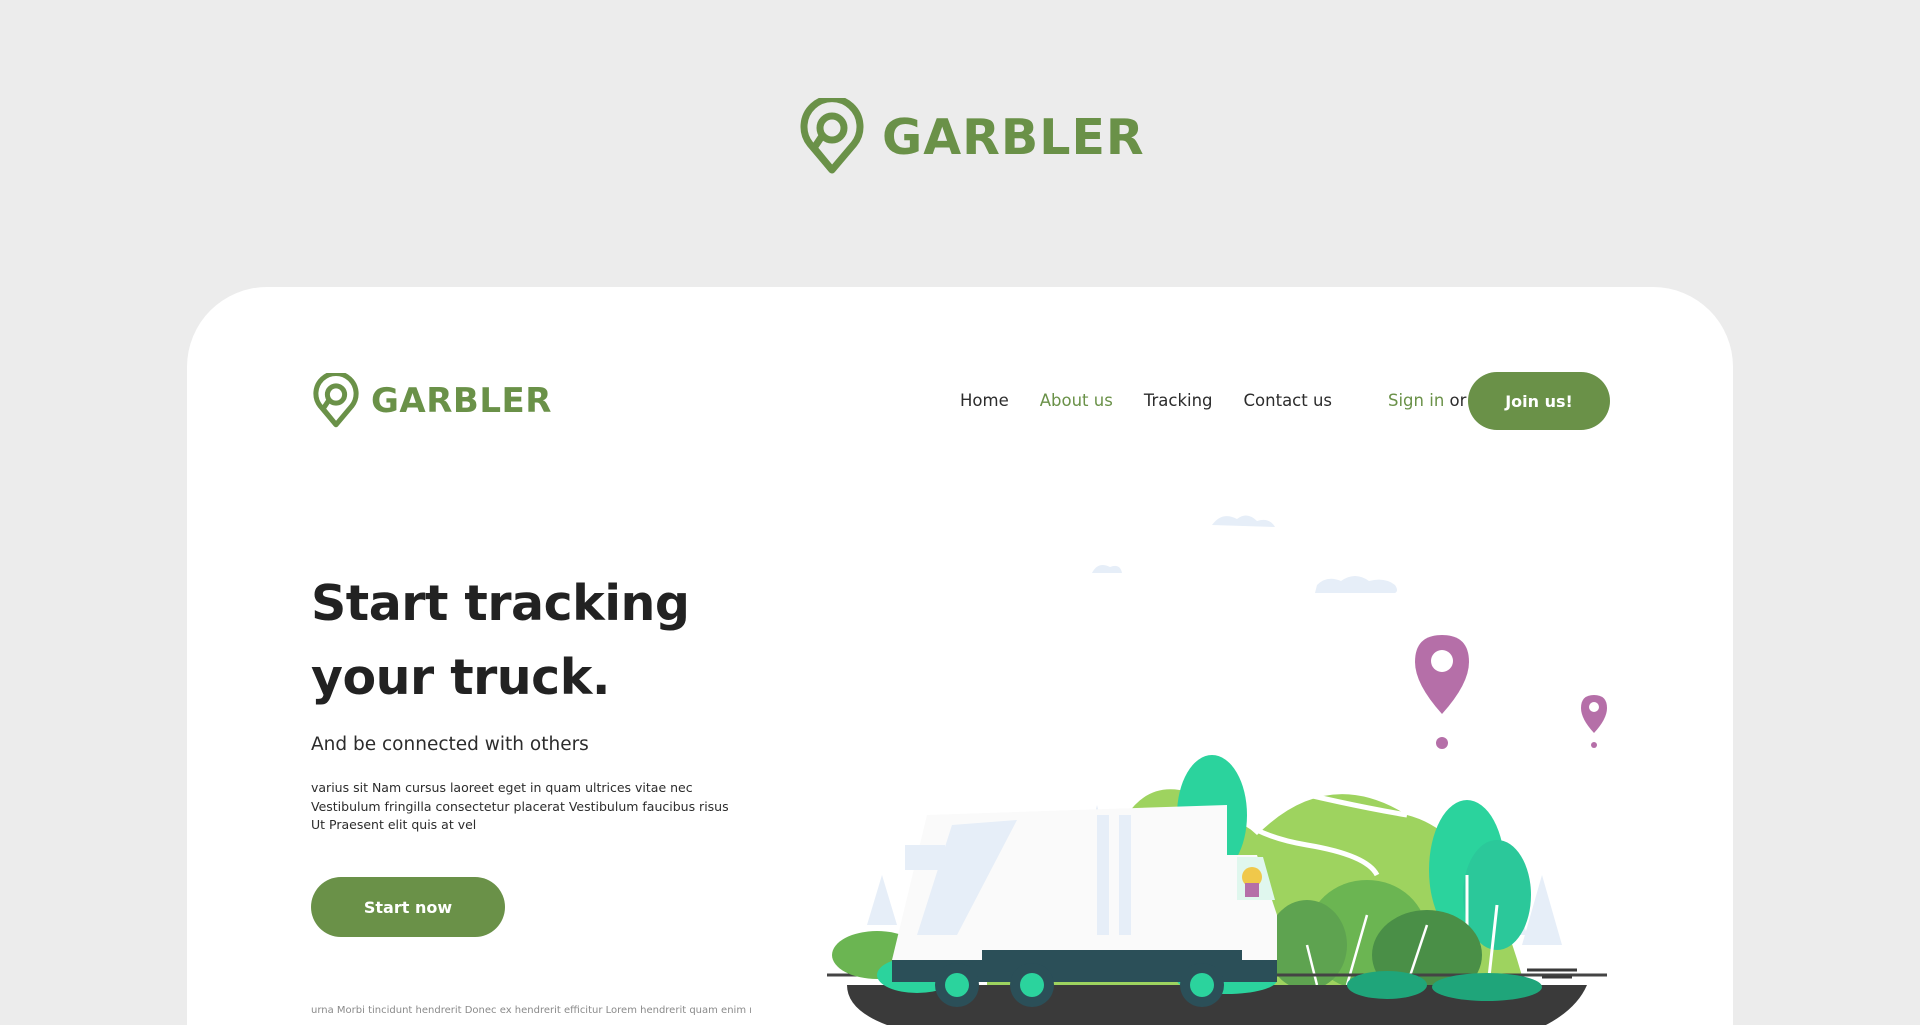 This screenshot has height=1025, width=1920. What do you see at coordinates (450, 744) in the screenshot?
I see `hero-subheadline: And be connected with others` at bounding box center [450, 744].